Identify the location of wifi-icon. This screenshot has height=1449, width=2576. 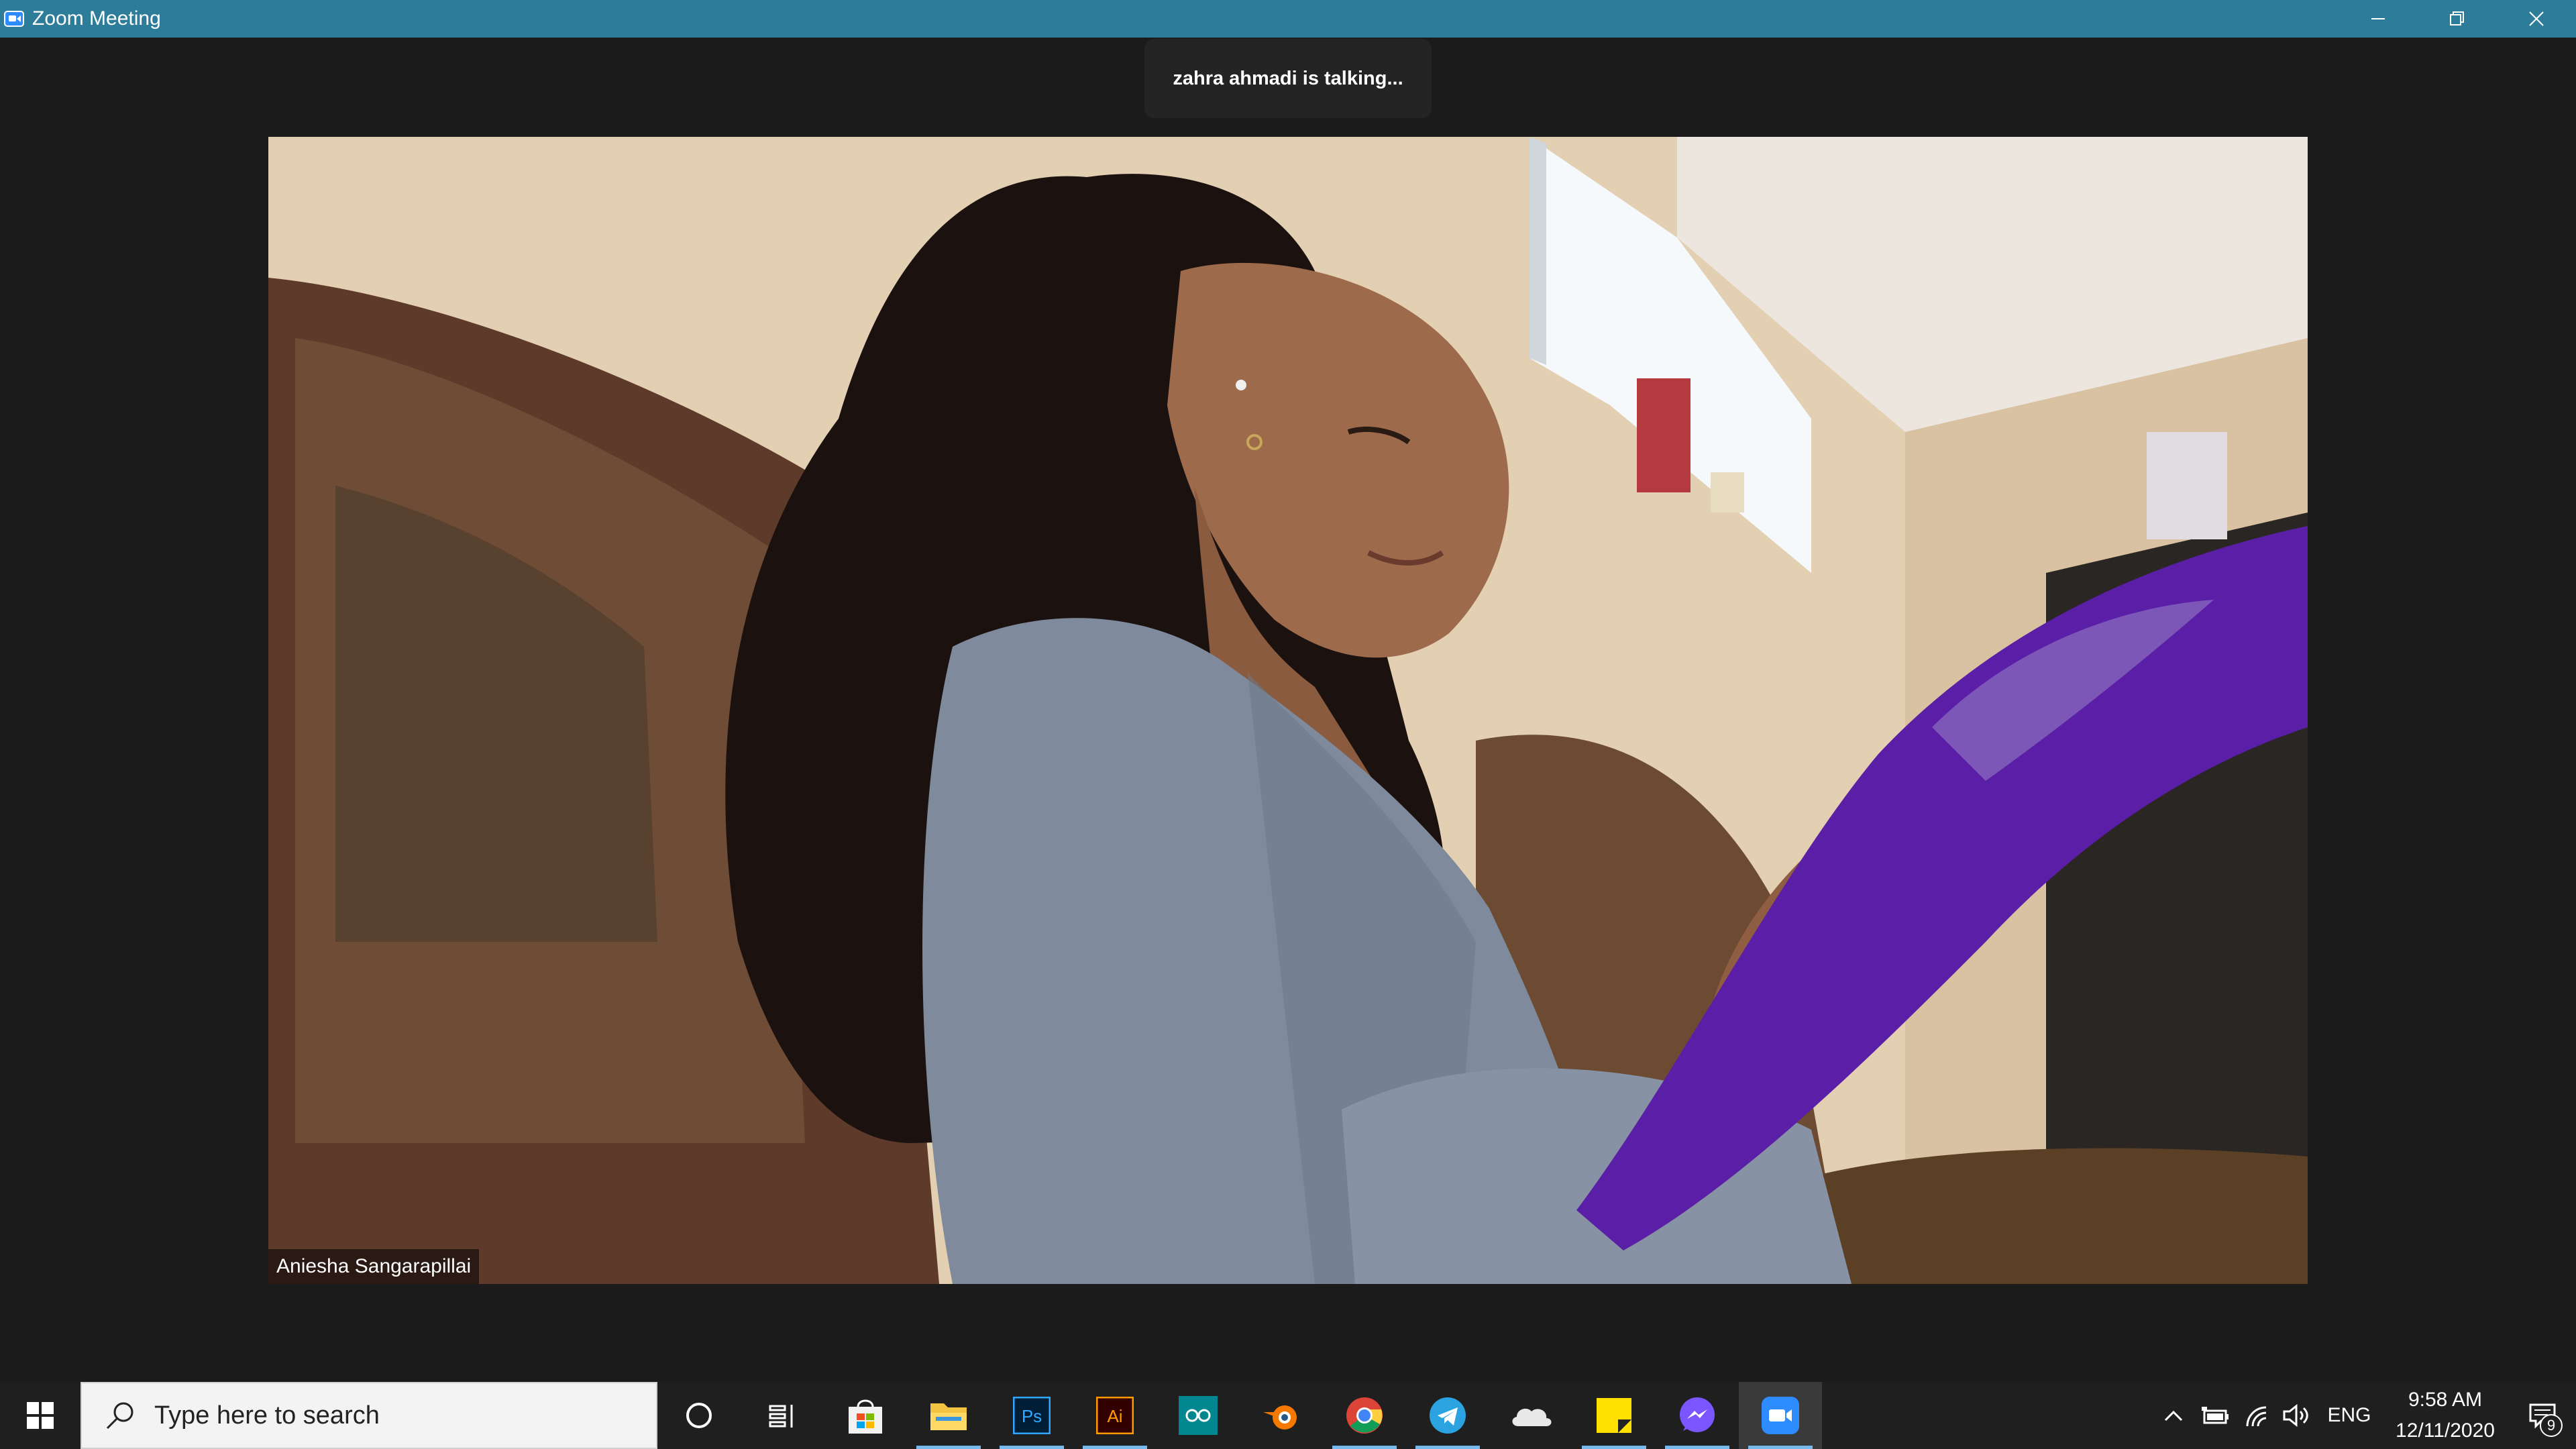
(2256, 1416).